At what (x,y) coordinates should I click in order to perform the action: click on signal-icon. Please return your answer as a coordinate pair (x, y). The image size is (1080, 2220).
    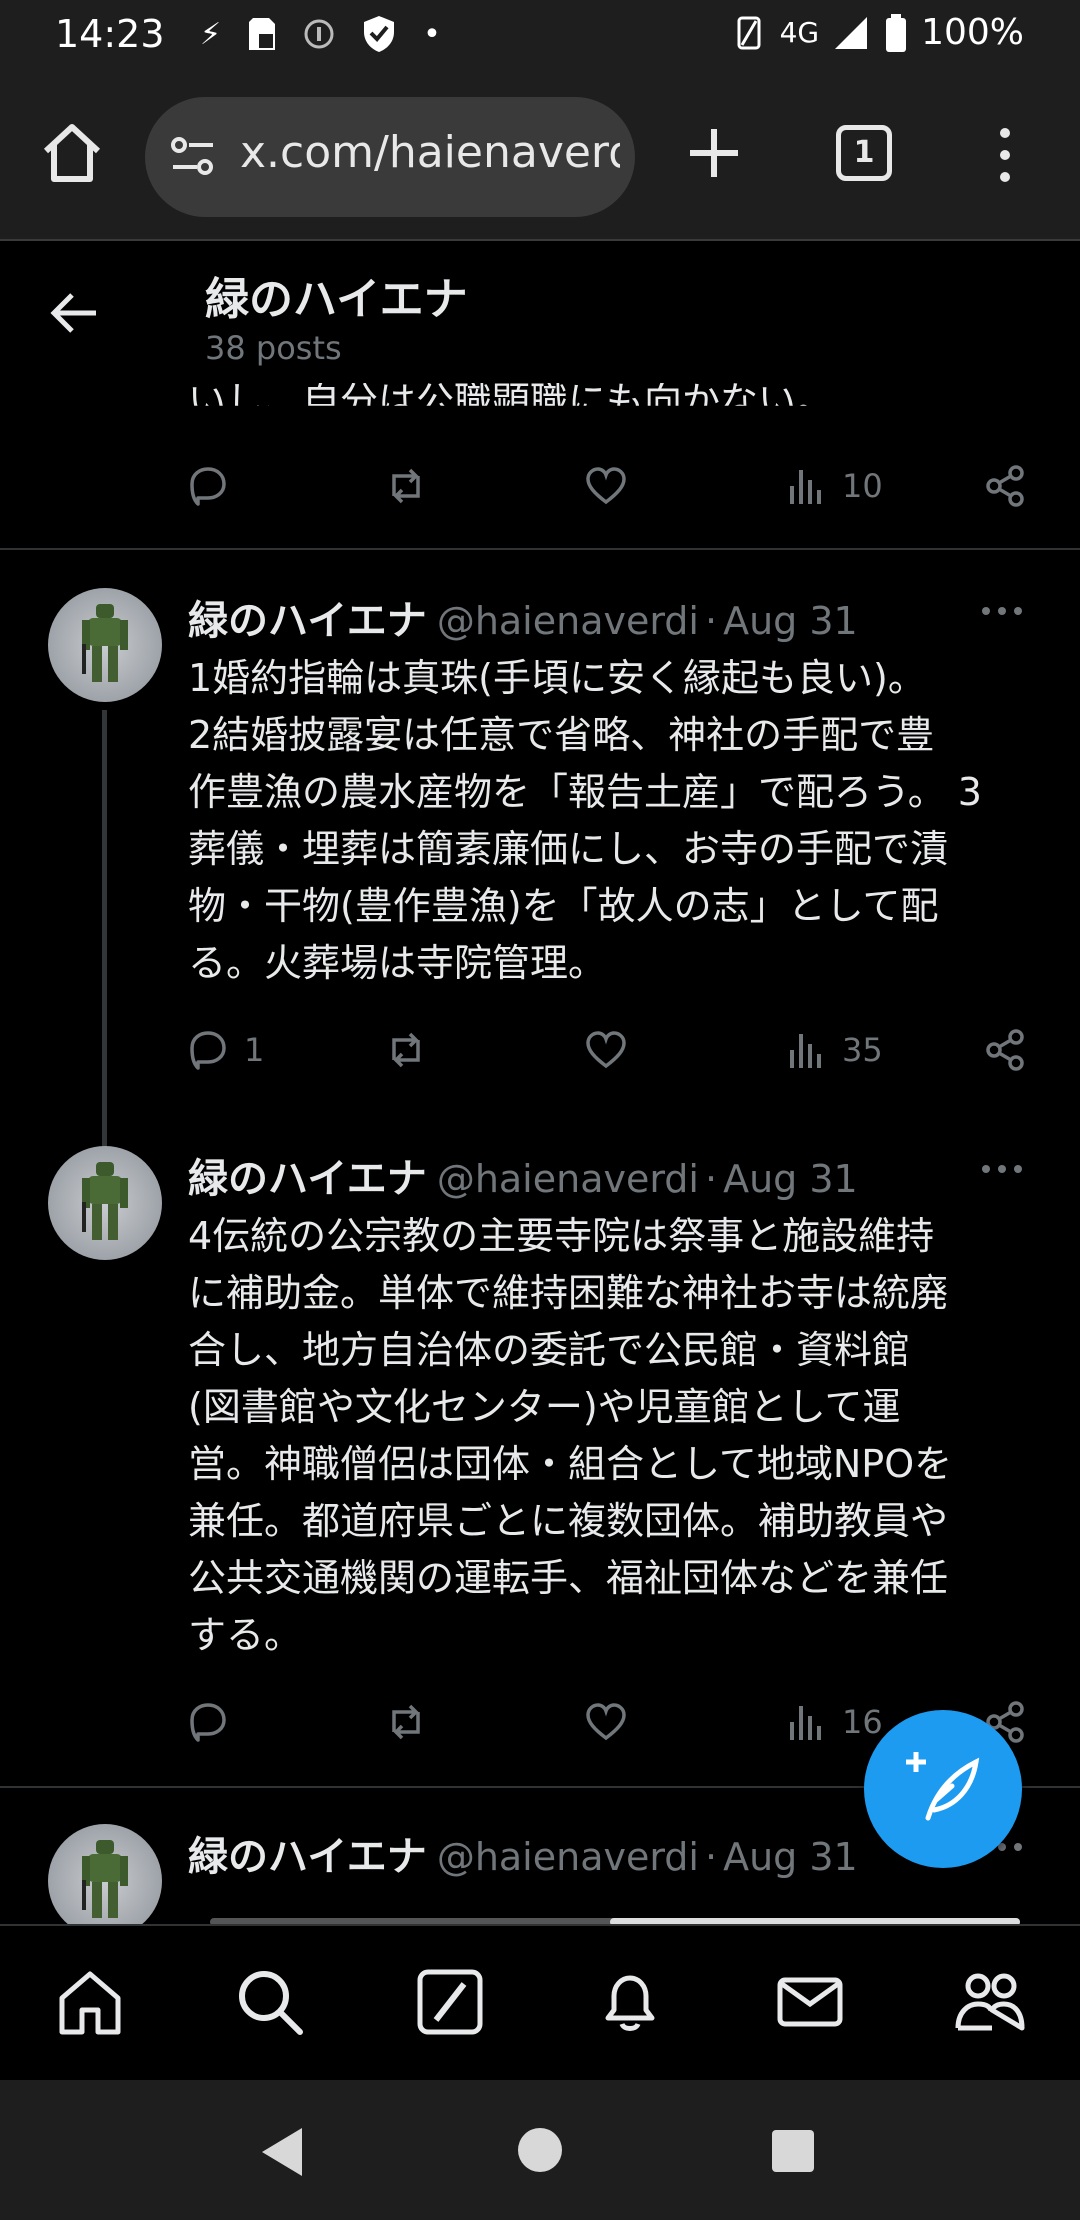
    Looking at the image, I should click on (851, 32).